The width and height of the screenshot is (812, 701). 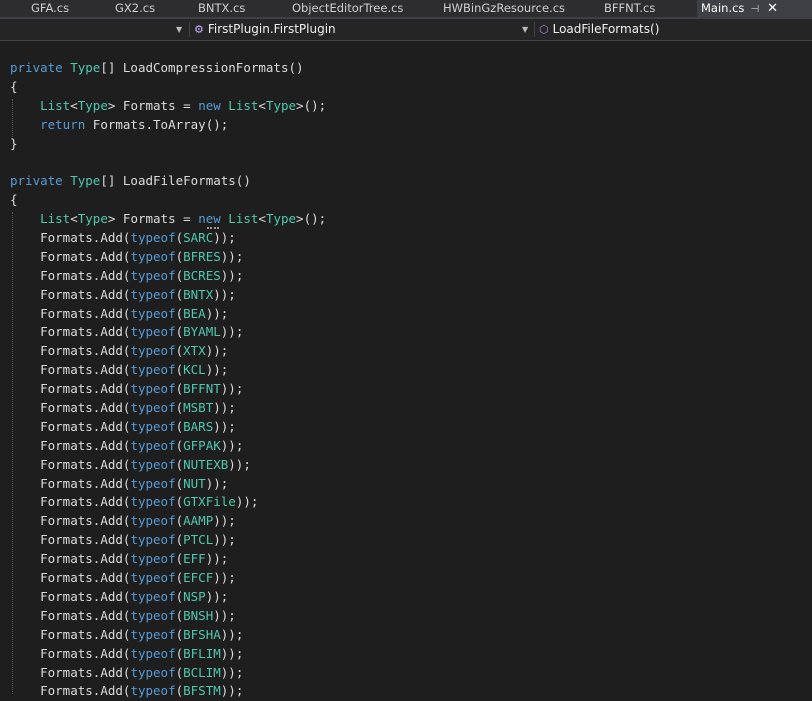 I want to click on code-line: Formats.Add(typeof(EFCF));, so click(x=138, y=578).